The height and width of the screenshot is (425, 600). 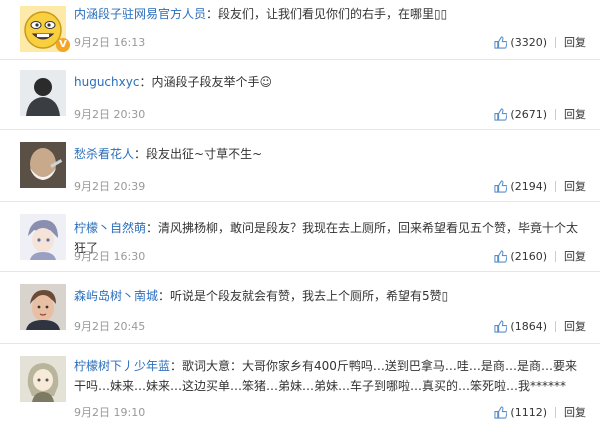 What do you see at coordinates (110, 326) in the screenshot?
I see `comment-time: 9月2日 20:45` at bounding box center [110, 326].